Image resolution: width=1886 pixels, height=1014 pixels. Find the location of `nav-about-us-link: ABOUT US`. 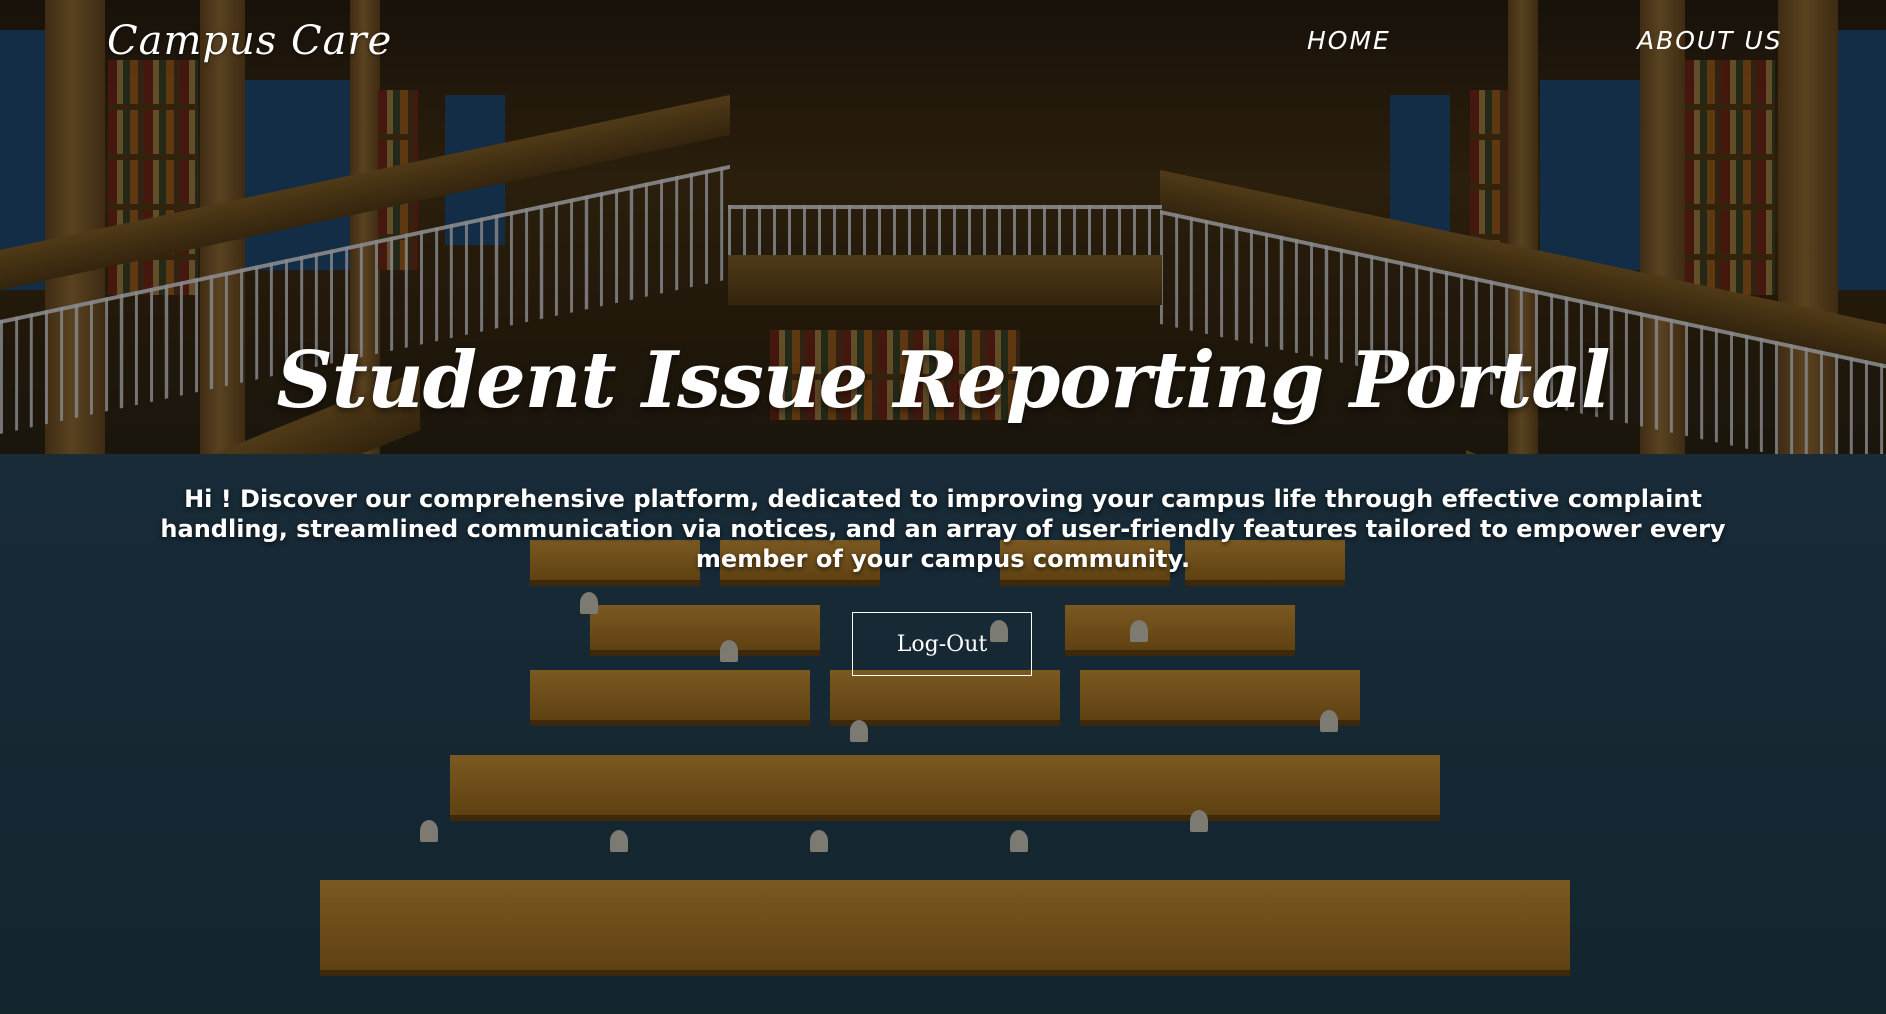

nav-about-us-link: ABOUT US is located at coordinates (1710, 40).